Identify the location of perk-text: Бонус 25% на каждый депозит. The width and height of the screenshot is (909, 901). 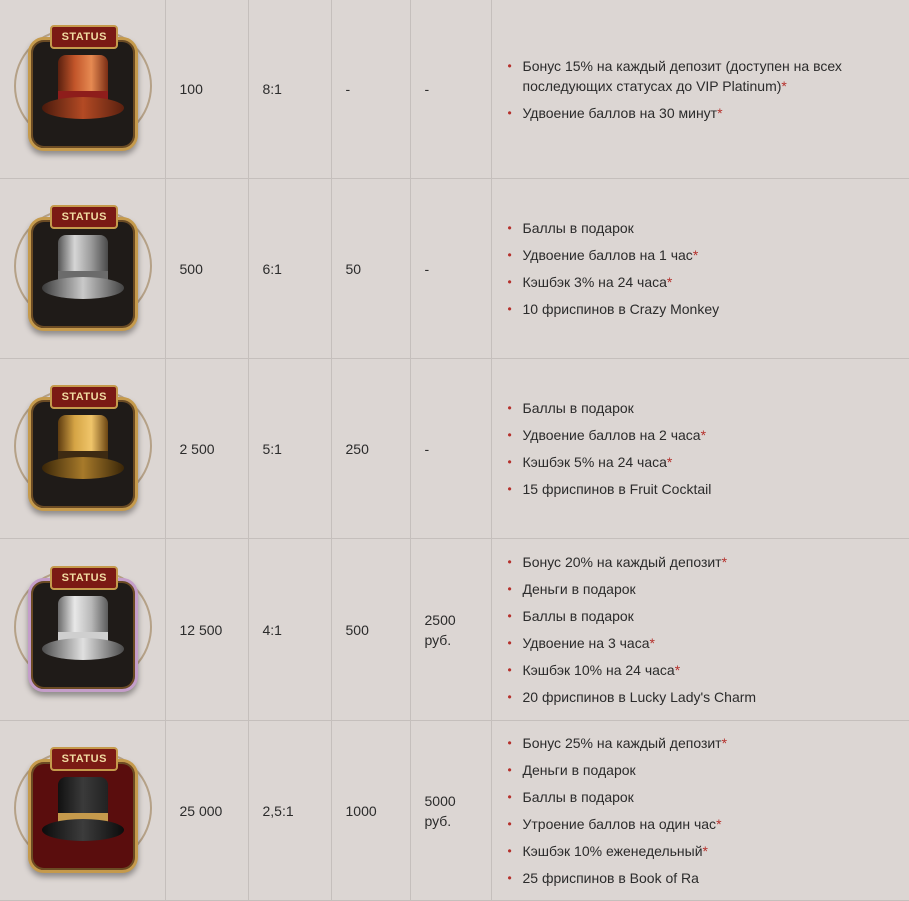
(622, 743).